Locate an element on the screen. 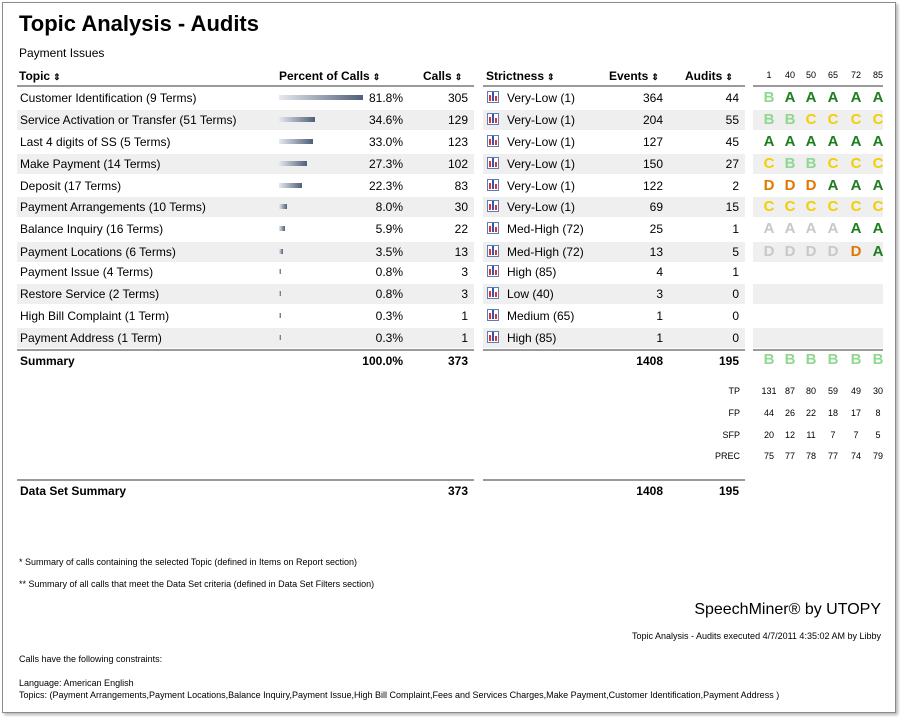 The height and width of the screenshot is (717, 900). events-value: 1 is located at coordinates (659, 316).